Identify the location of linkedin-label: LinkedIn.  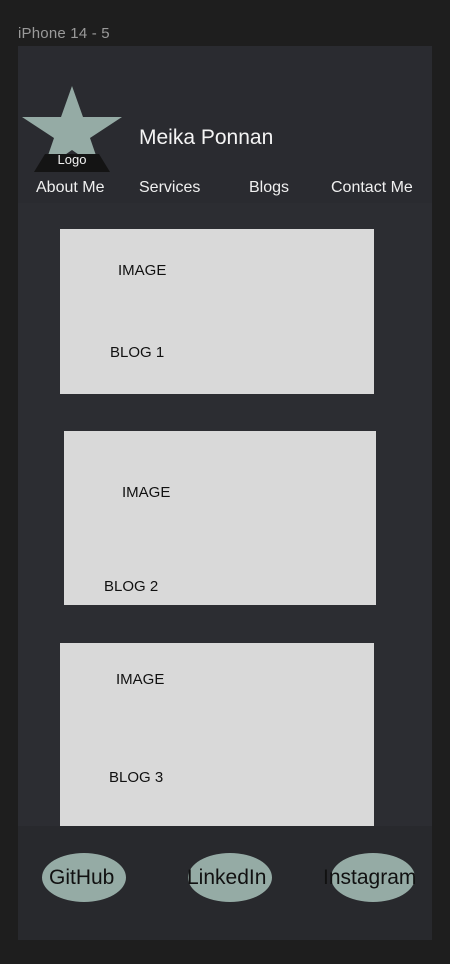
(226, 878).